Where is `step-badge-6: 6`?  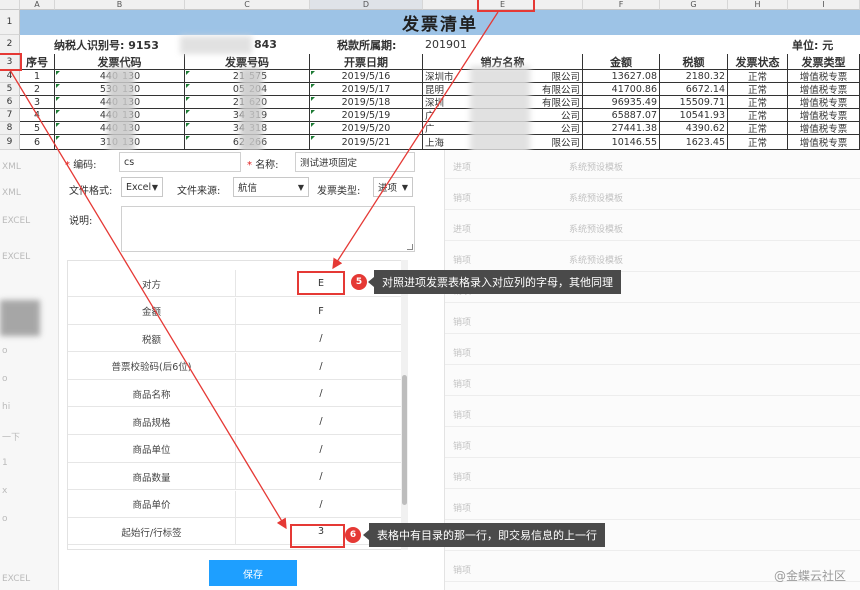
step-badge-6: 6 is located at coordinates (353, 535).